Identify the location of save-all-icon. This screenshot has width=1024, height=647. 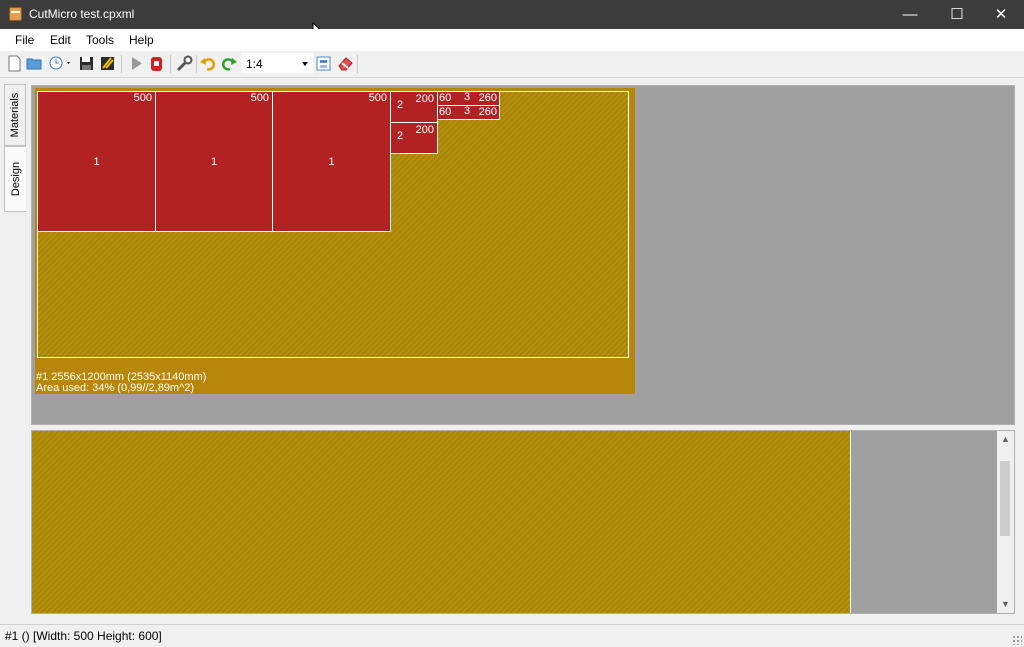
(107, 63).